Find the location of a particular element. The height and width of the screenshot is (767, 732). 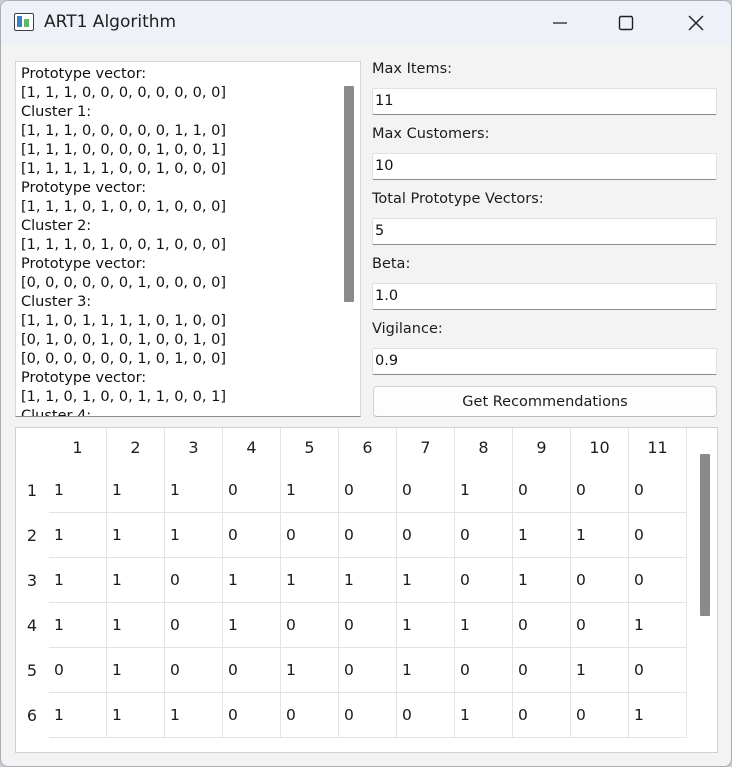

get-recommendations-button: Get Recommendations is located at coordinates (545, 401).